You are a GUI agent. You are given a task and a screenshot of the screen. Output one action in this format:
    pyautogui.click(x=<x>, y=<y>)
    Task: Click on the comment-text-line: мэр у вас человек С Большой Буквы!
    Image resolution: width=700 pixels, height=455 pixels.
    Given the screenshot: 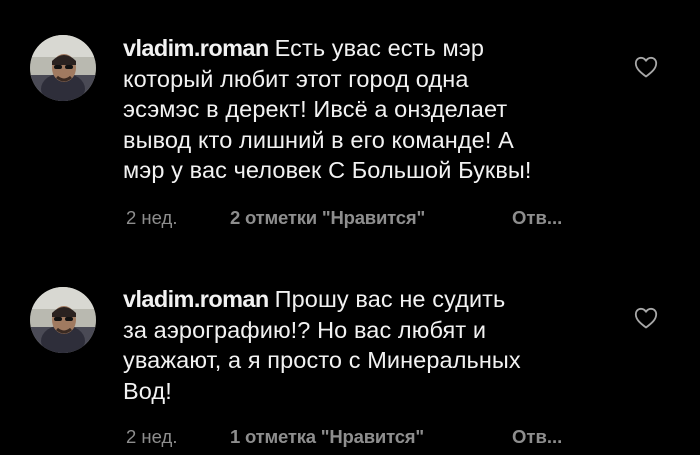 What is the action you would take?
    pyautogui.click(x=327, y=170)
    